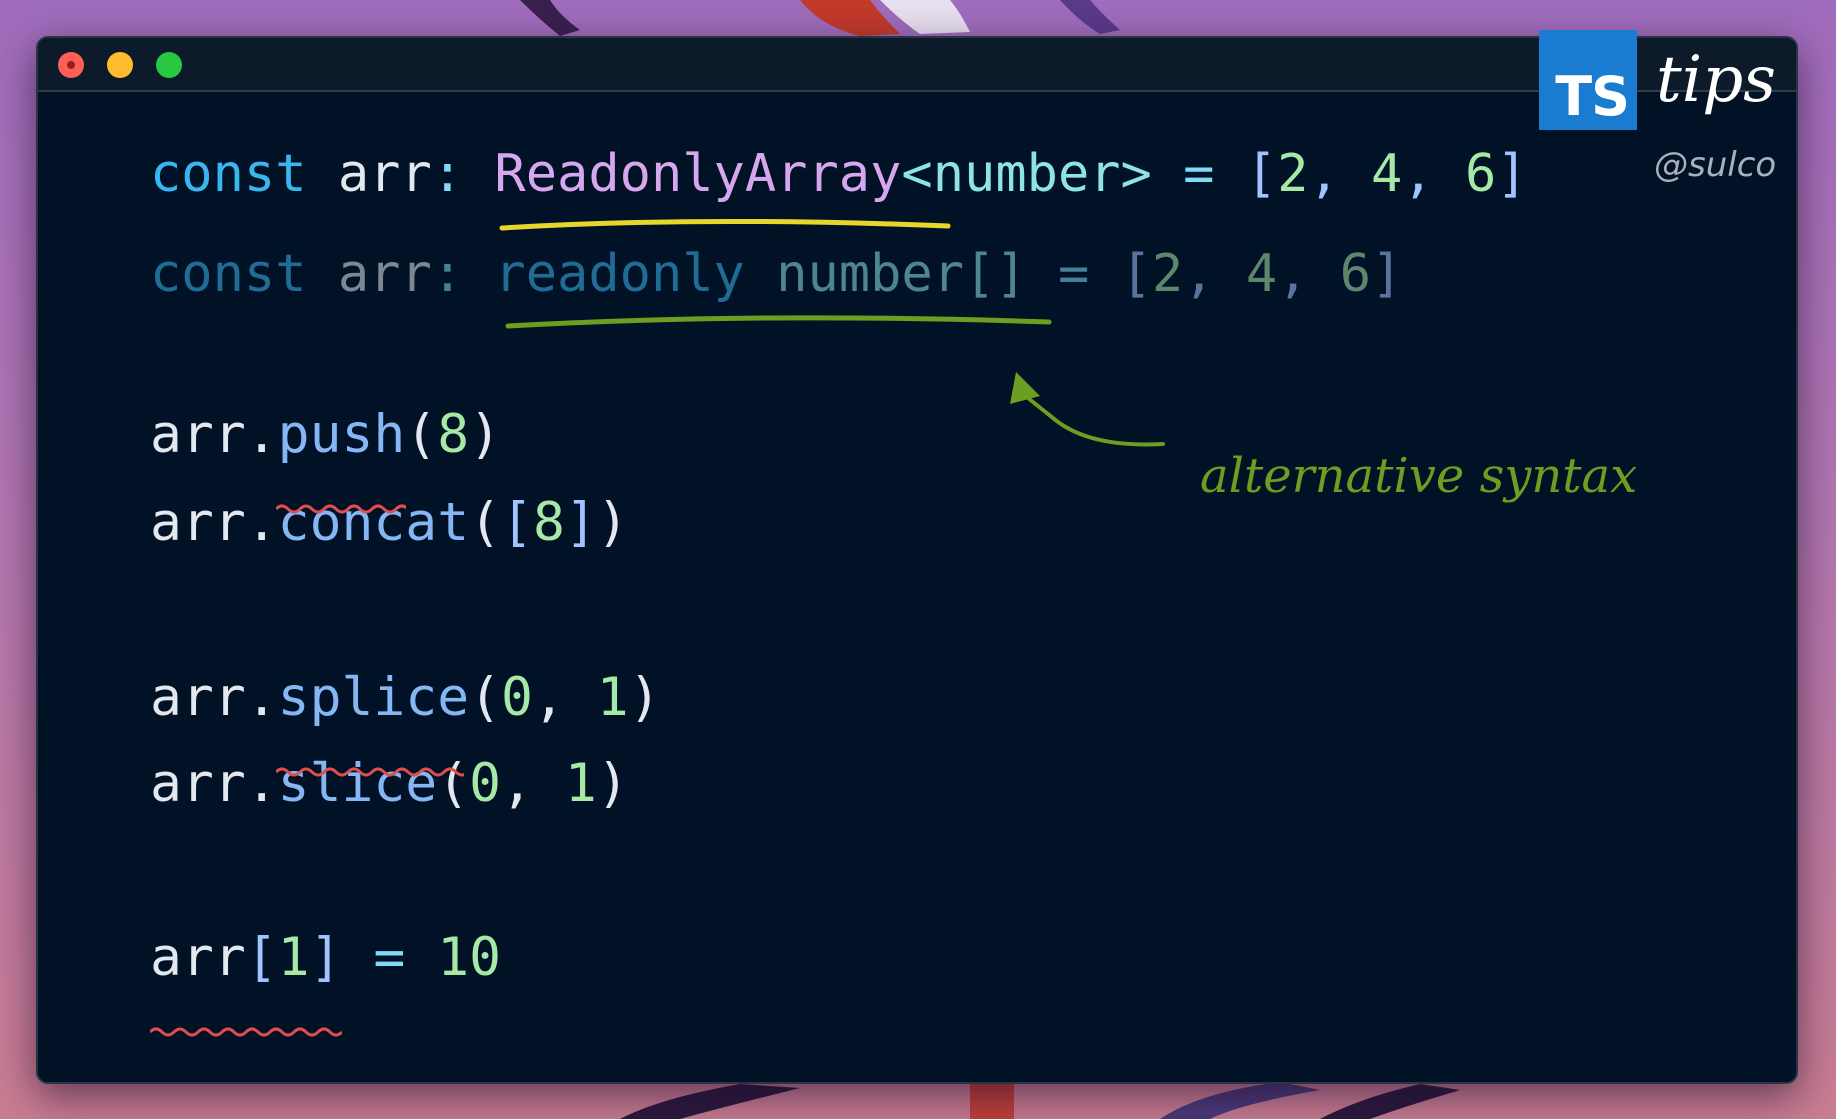 The image size is (1836, 1119). Describe the element at coordinates (169, 65) in the screenshot. I see `maximize-window-button` at that location.